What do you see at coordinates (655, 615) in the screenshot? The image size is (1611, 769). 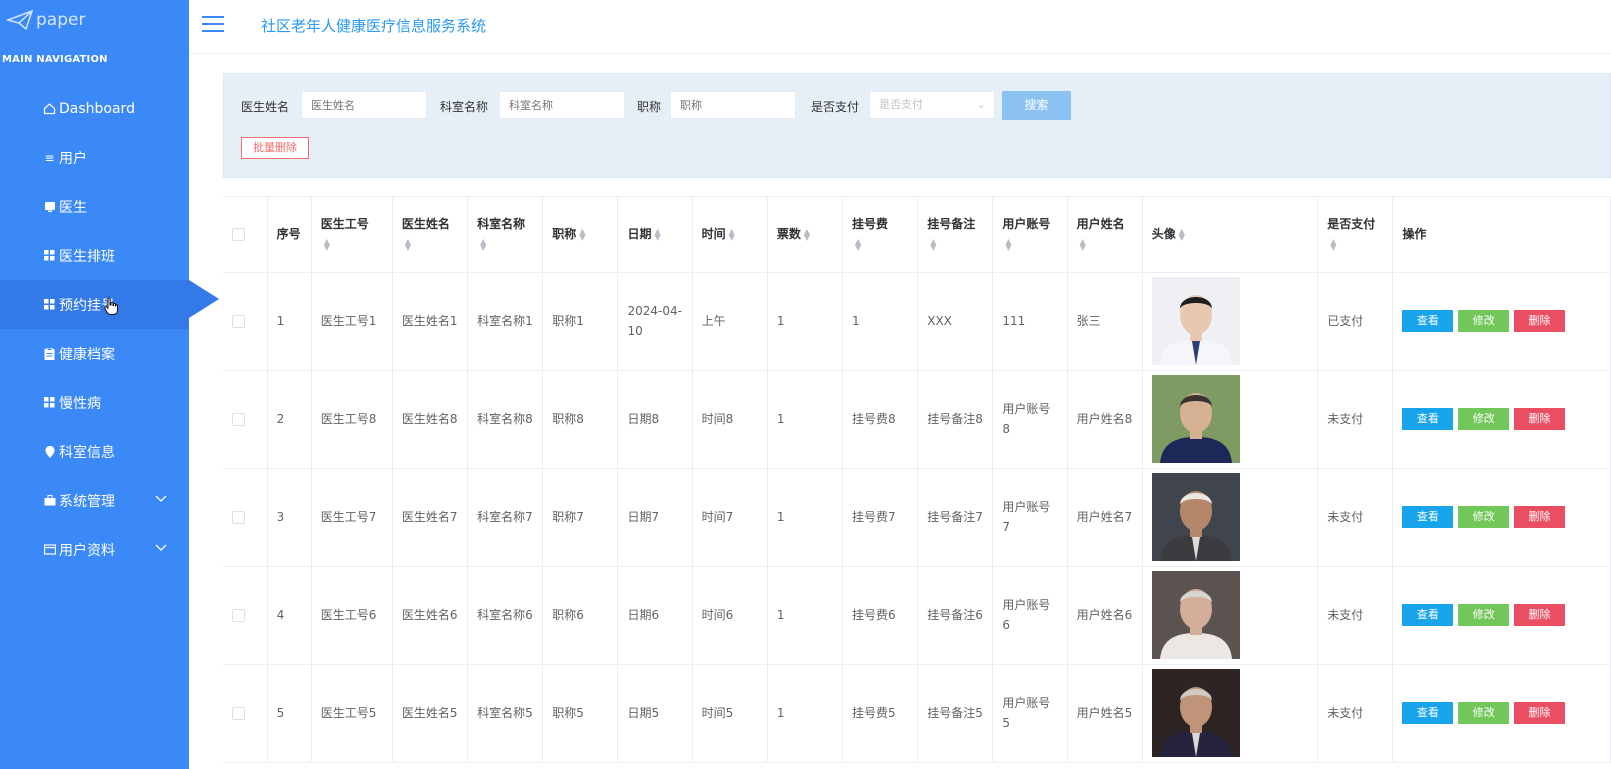 I see `cell-date: 日期6` at bounding box center [655, 615].